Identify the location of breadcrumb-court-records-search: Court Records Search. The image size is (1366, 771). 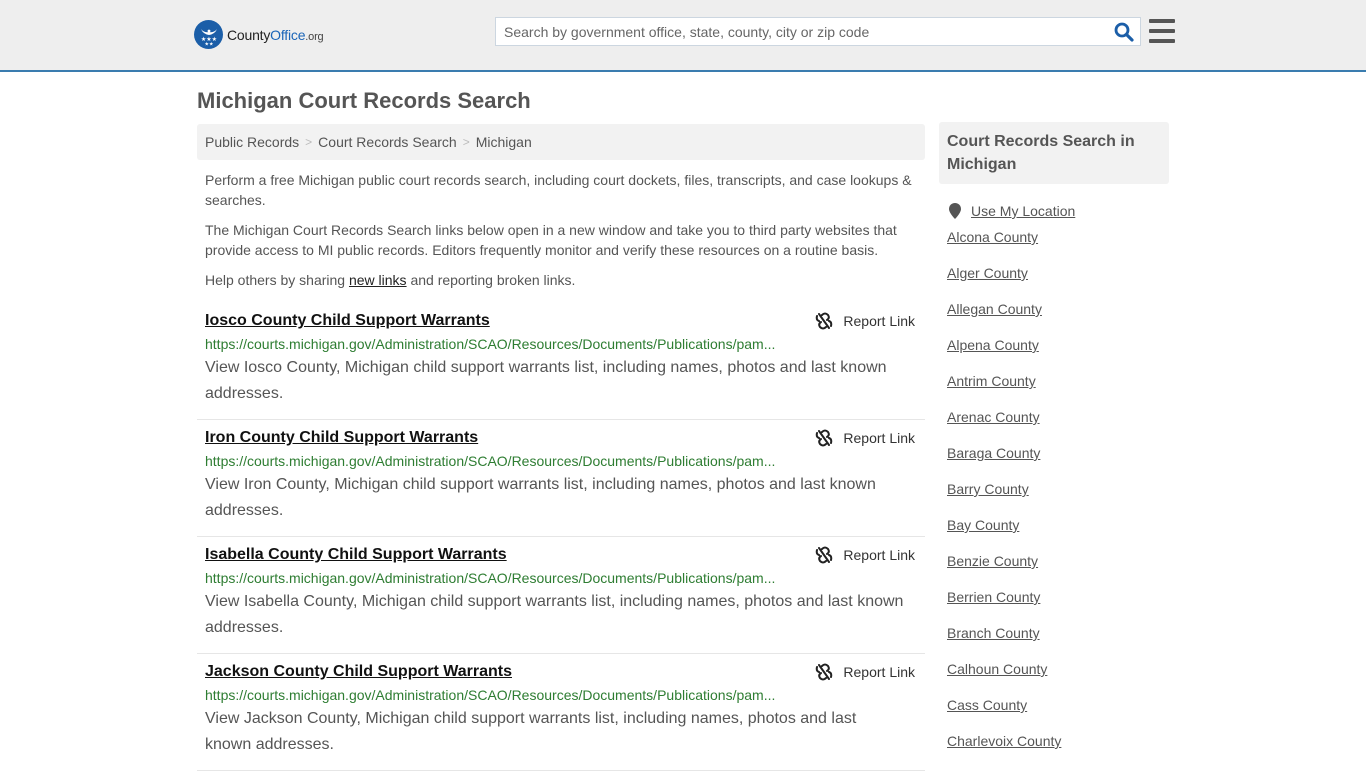
(387, 142).